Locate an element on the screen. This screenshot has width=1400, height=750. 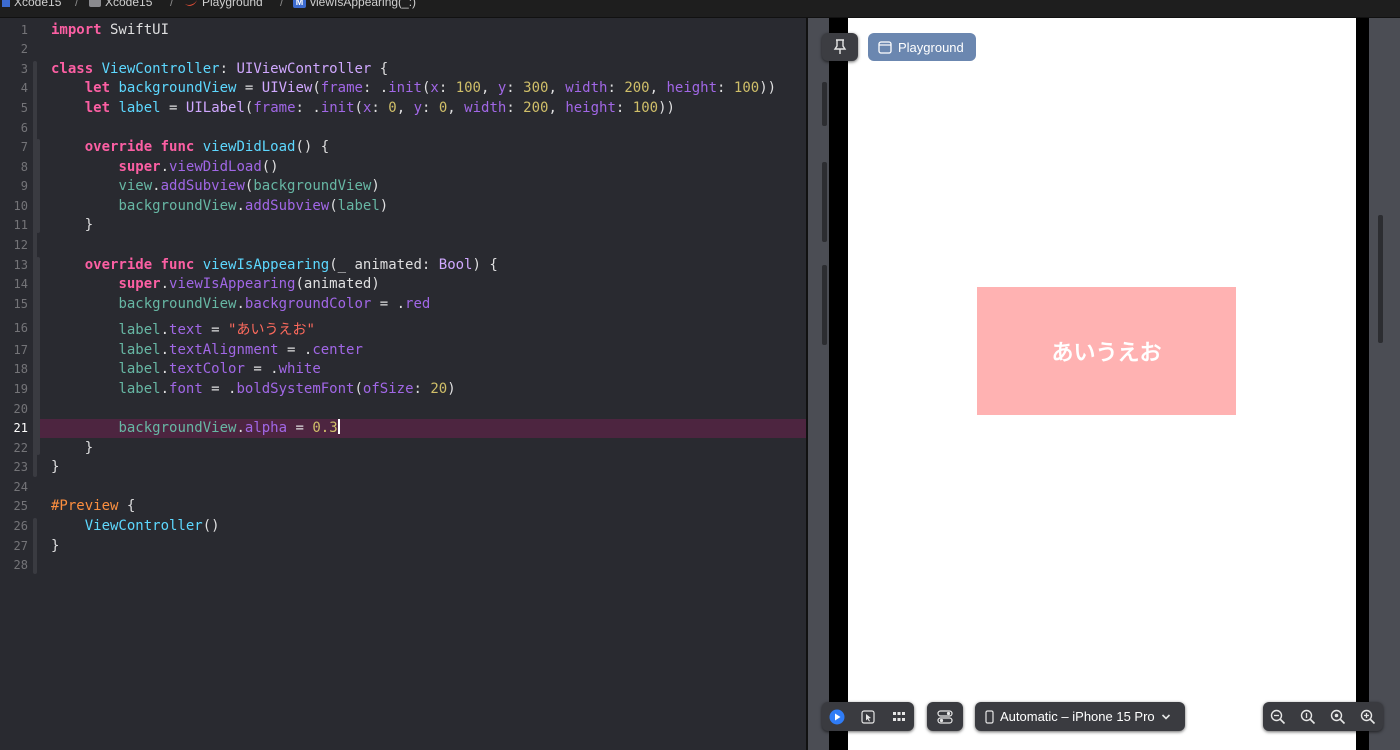
code-line: label.text = "あいうえお" is located at coordinates (182, 330).